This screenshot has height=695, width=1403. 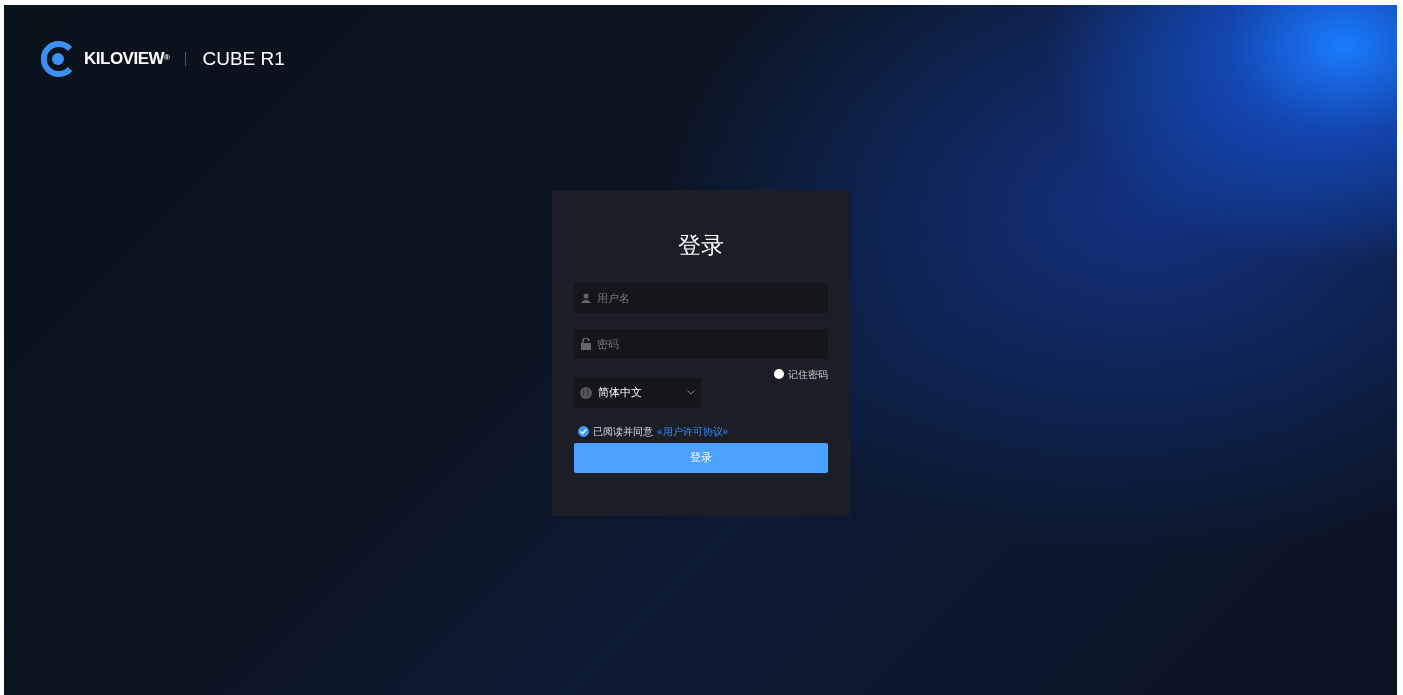 What do you see at coordinates (623, 431) in the screenshot?
I see `agreement-text: 已阅读并同意` at bounding box center [623, 431].